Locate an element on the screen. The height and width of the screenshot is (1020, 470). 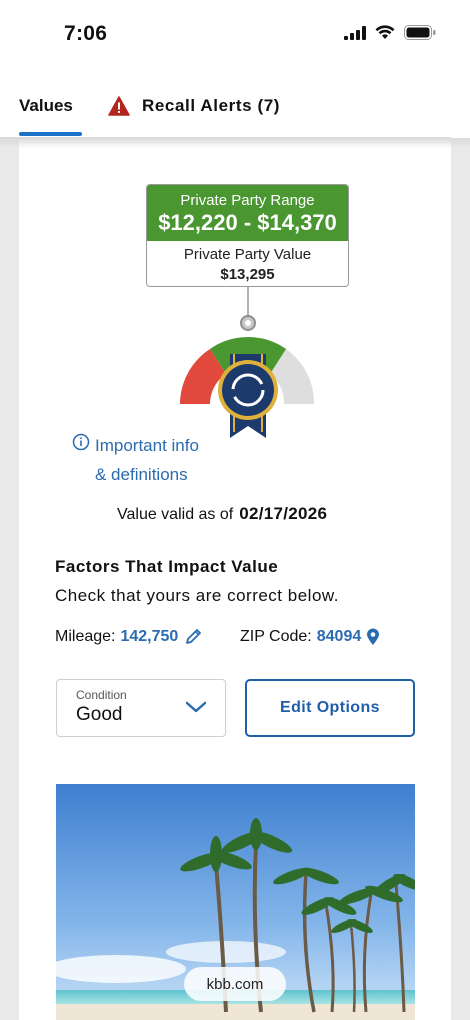
page-gutter-right is located at coordinates (460, 580).